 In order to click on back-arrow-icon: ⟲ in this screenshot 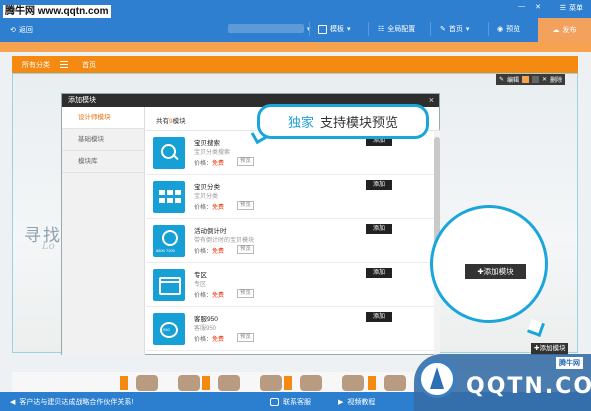, I will do `click(13, 30)`.